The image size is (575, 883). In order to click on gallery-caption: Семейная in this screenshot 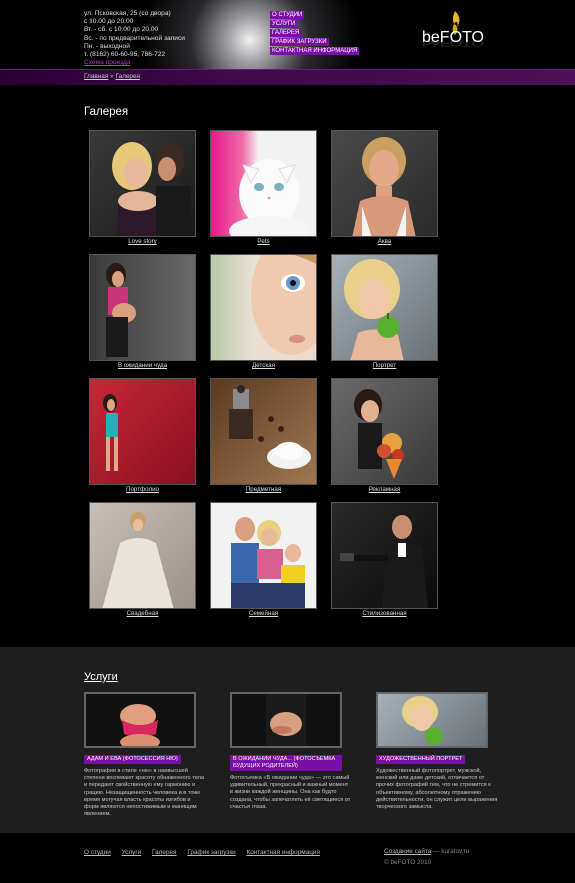, I will do `click(263, 613)`.